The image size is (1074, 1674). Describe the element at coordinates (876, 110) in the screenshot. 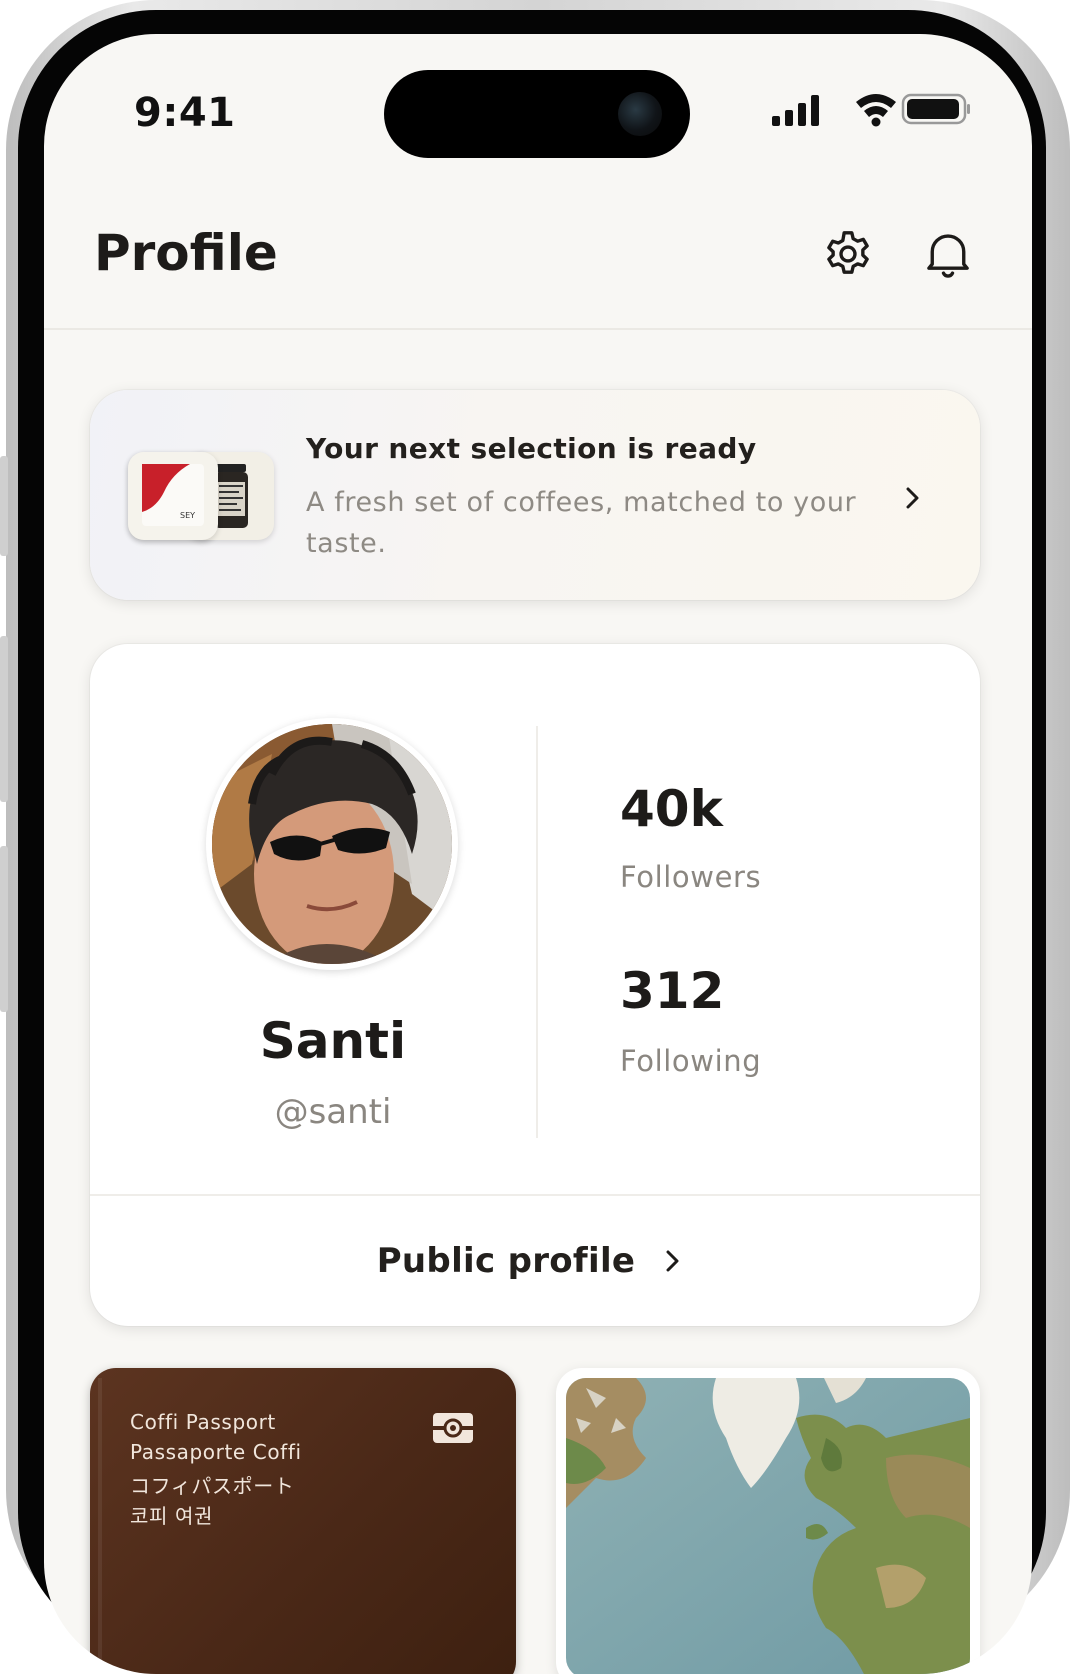

I see `wifi-icon` at that location.